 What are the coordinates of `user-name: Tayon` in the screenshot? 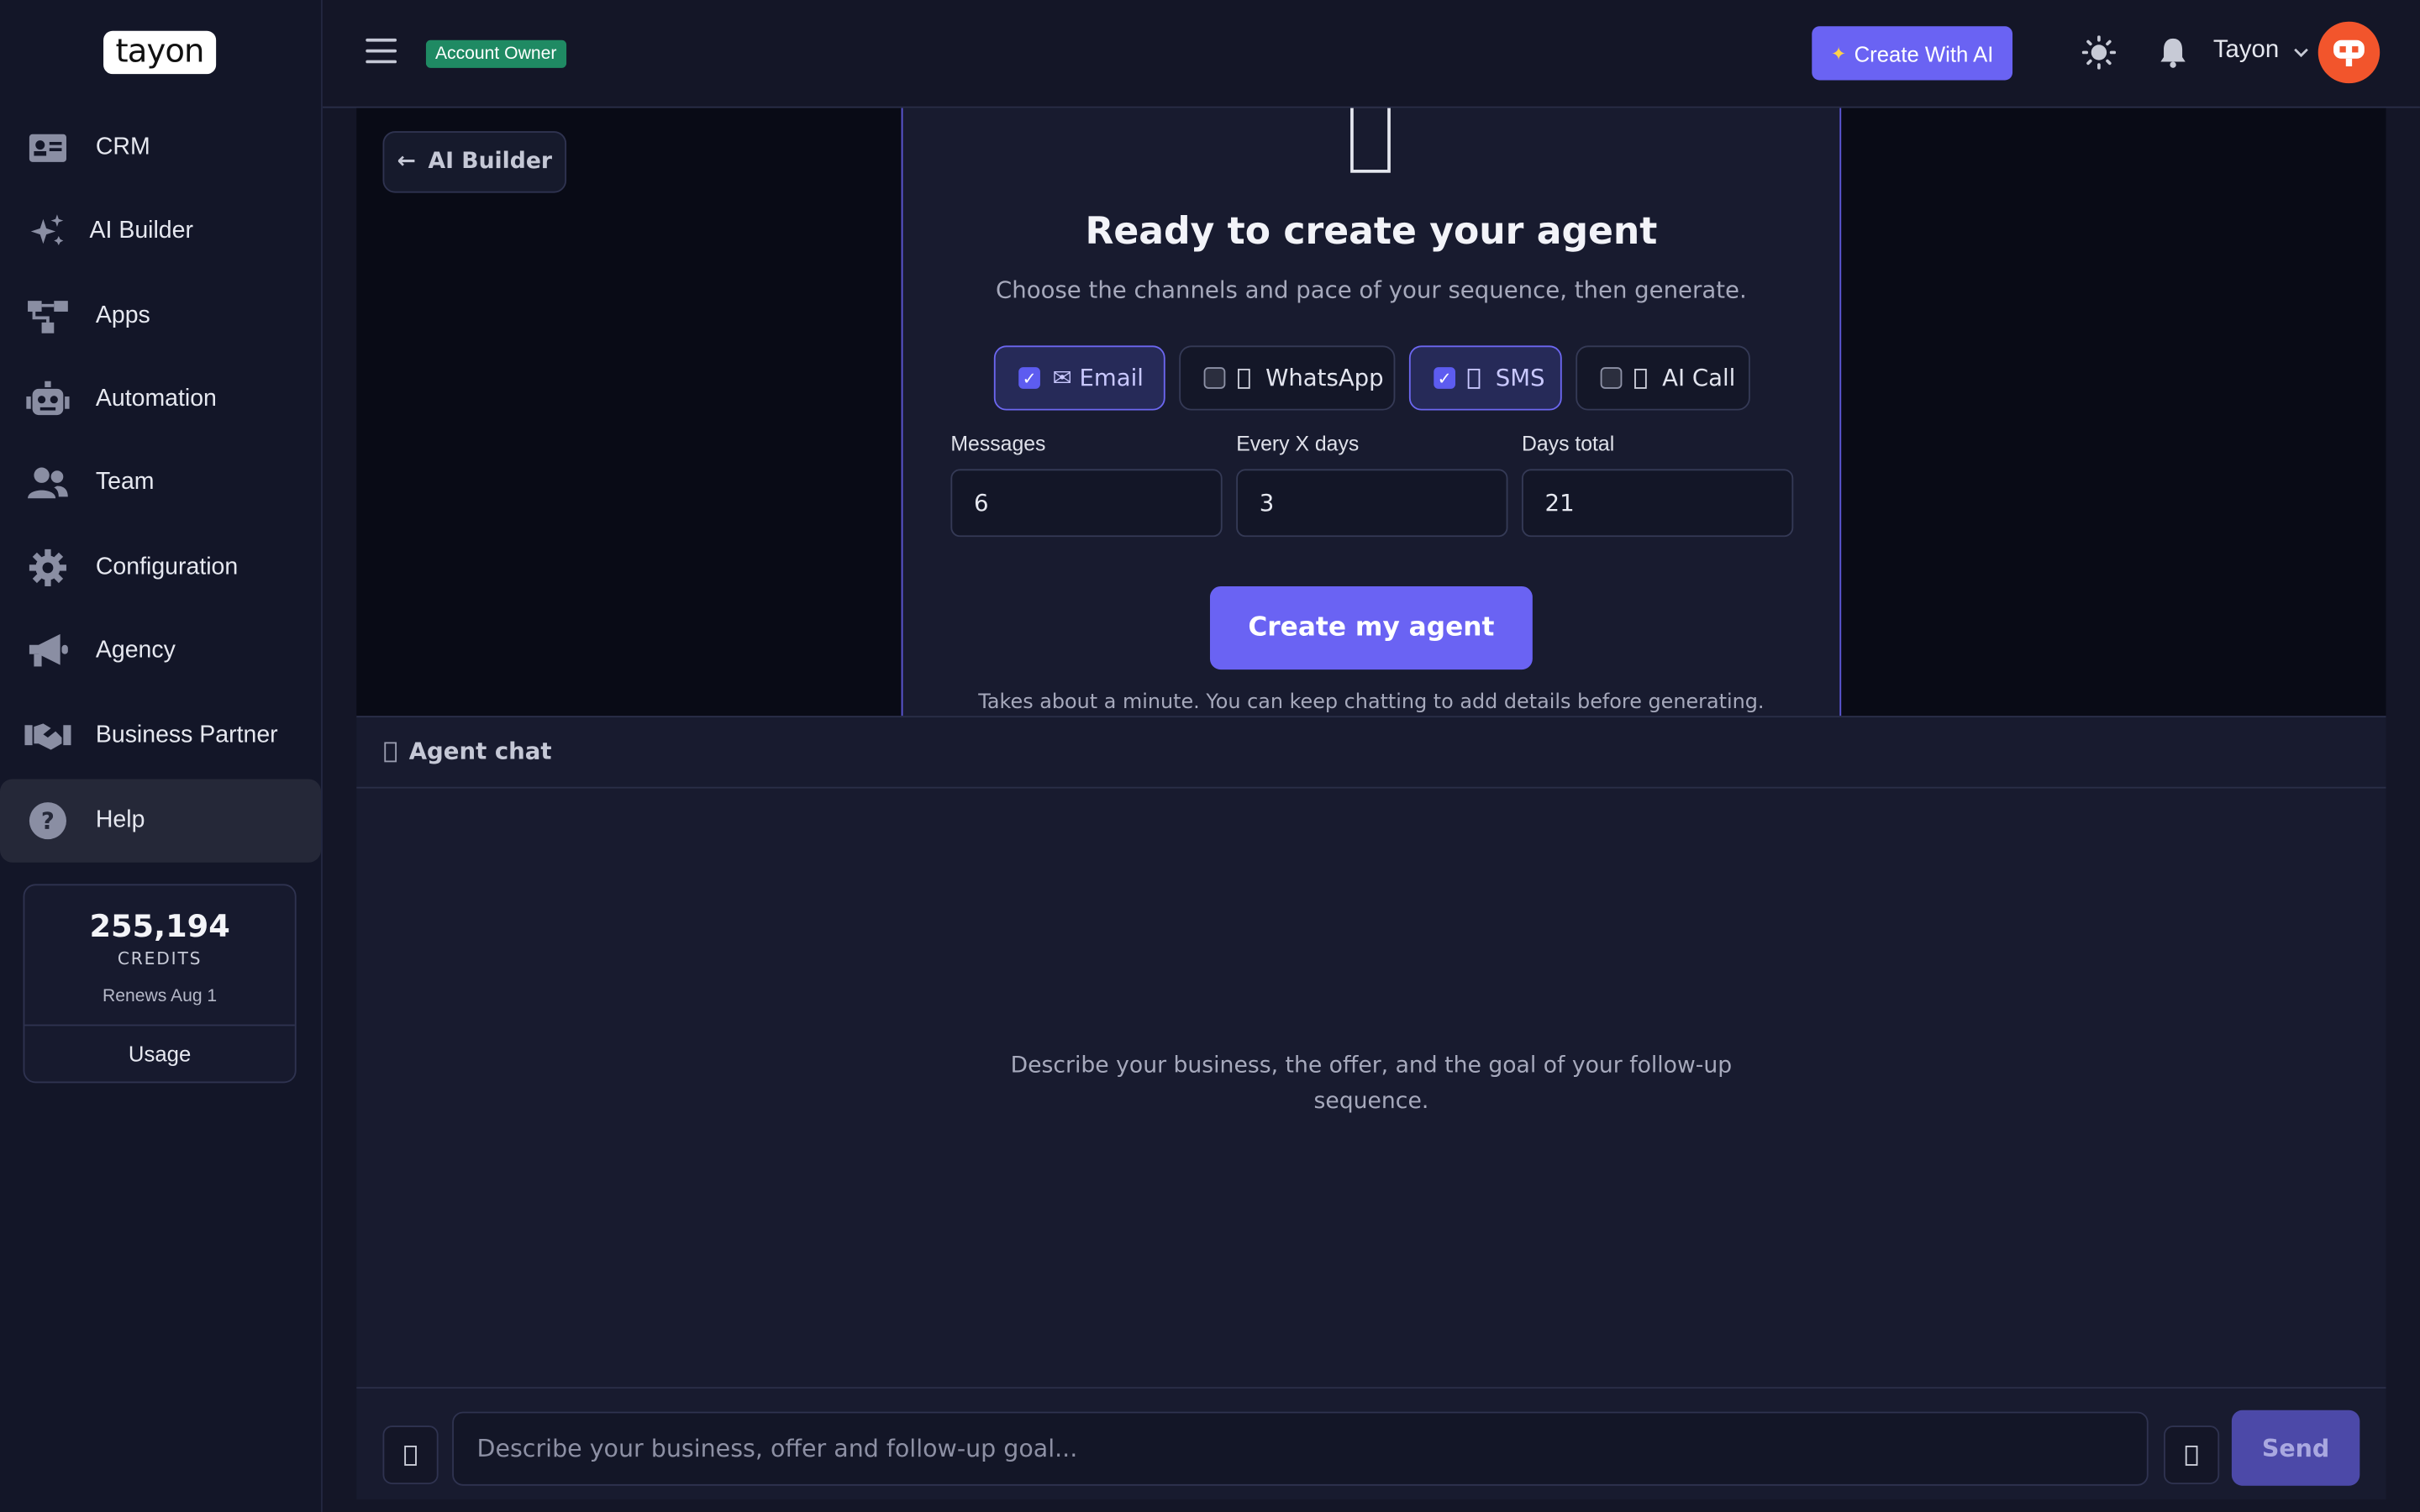 It's located at (2246, 51).